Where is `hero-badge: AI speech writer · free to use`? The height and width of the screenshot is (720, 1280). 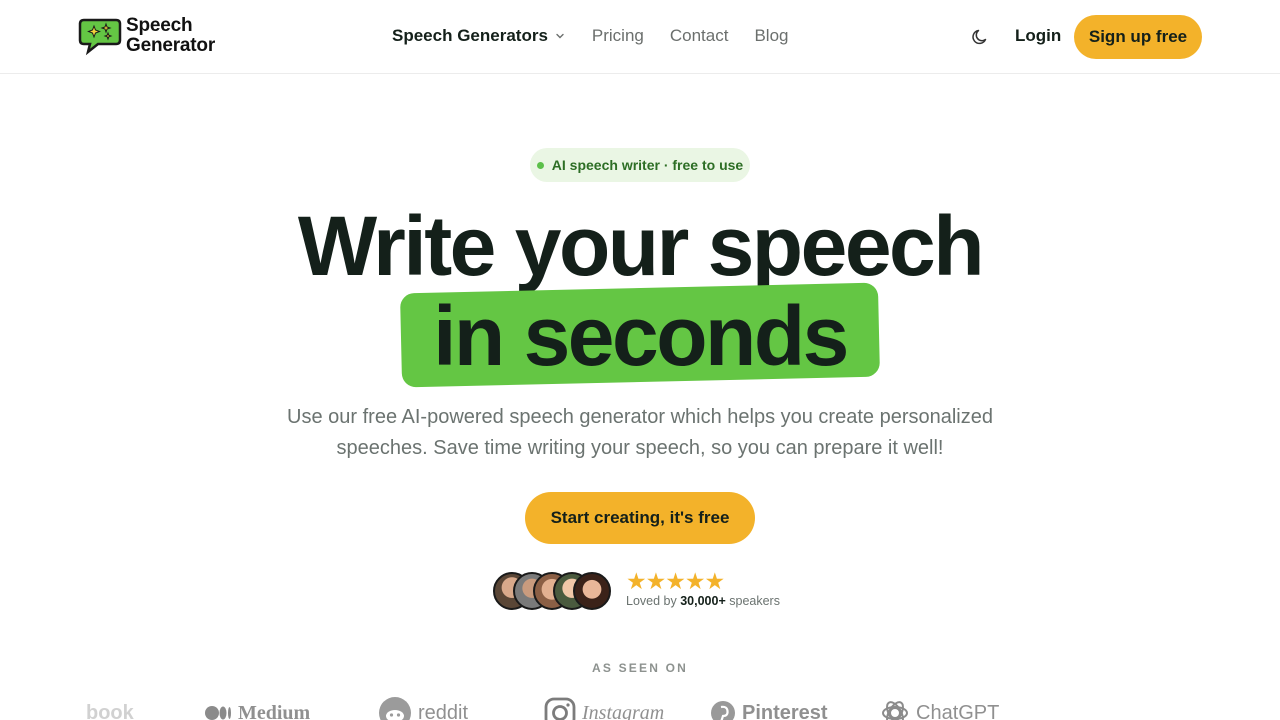
hero-badge: AI speech writer · free to use is located at coordinates (640, 165).